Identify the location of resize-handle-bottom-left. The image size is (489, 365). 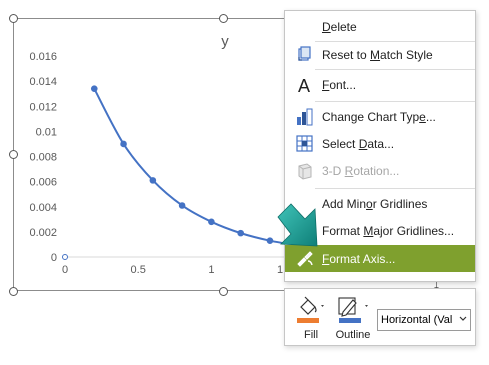
(13, 291).